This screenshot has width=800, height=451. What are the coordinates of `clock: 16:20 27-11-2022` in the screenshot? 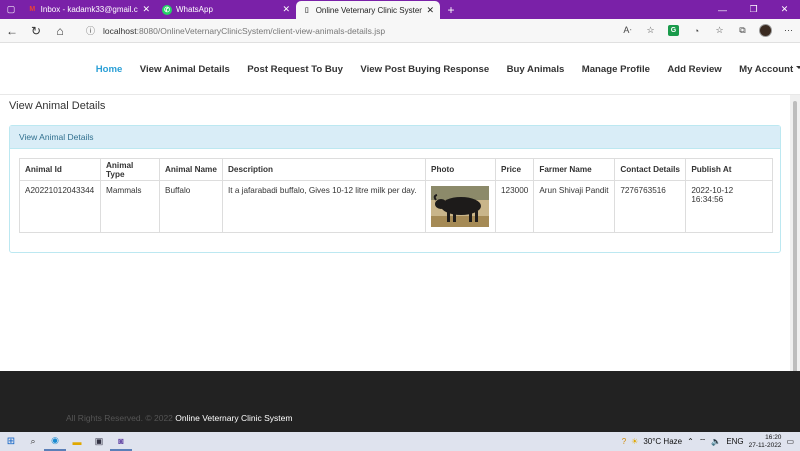 It's located at (765, 441).